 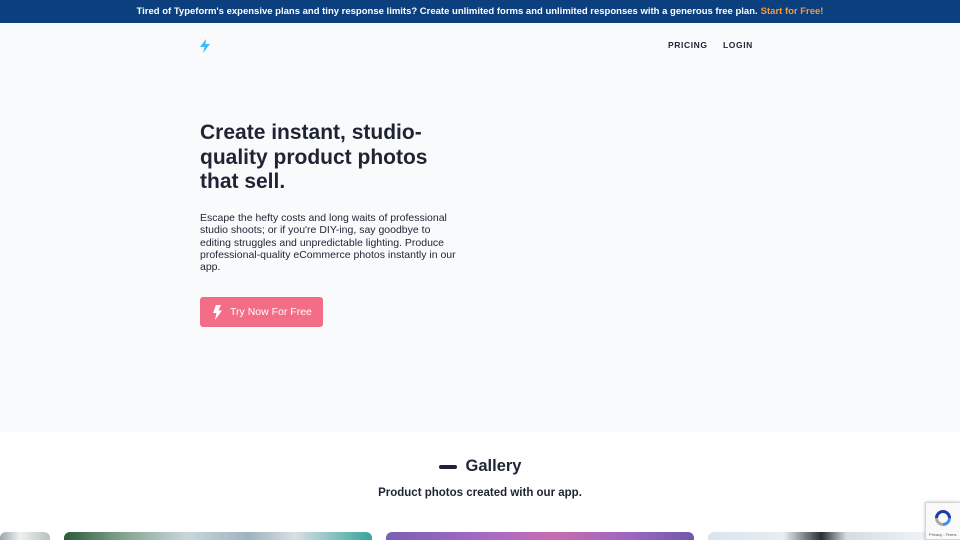 I want to click on try-now-button-label: Try Now For Free, so click(x=271, y=312).